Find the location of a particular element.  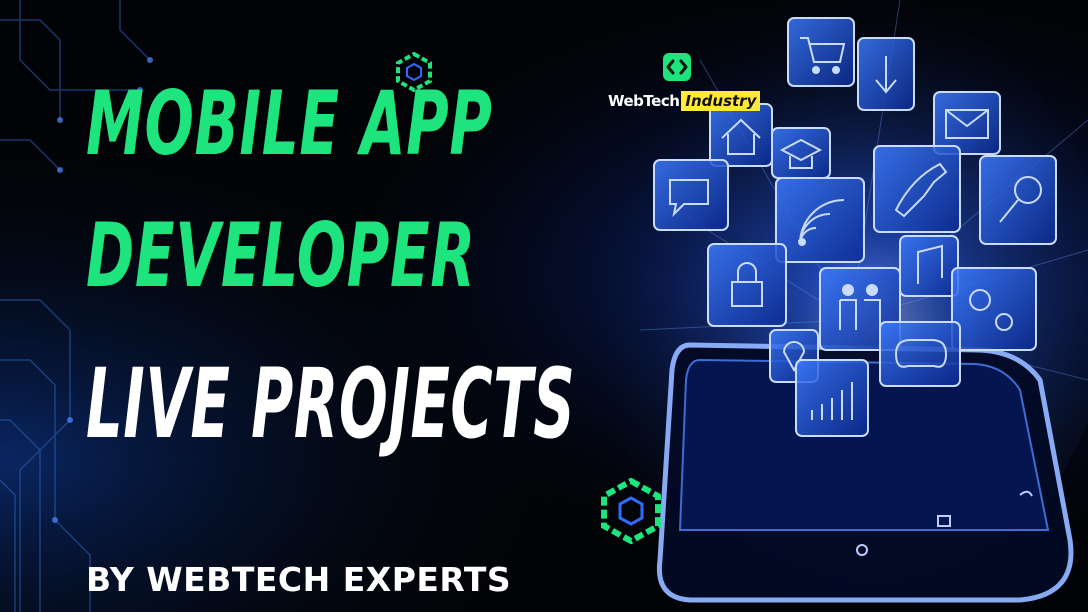

wifi-icon is located at coordinates (820, 220).